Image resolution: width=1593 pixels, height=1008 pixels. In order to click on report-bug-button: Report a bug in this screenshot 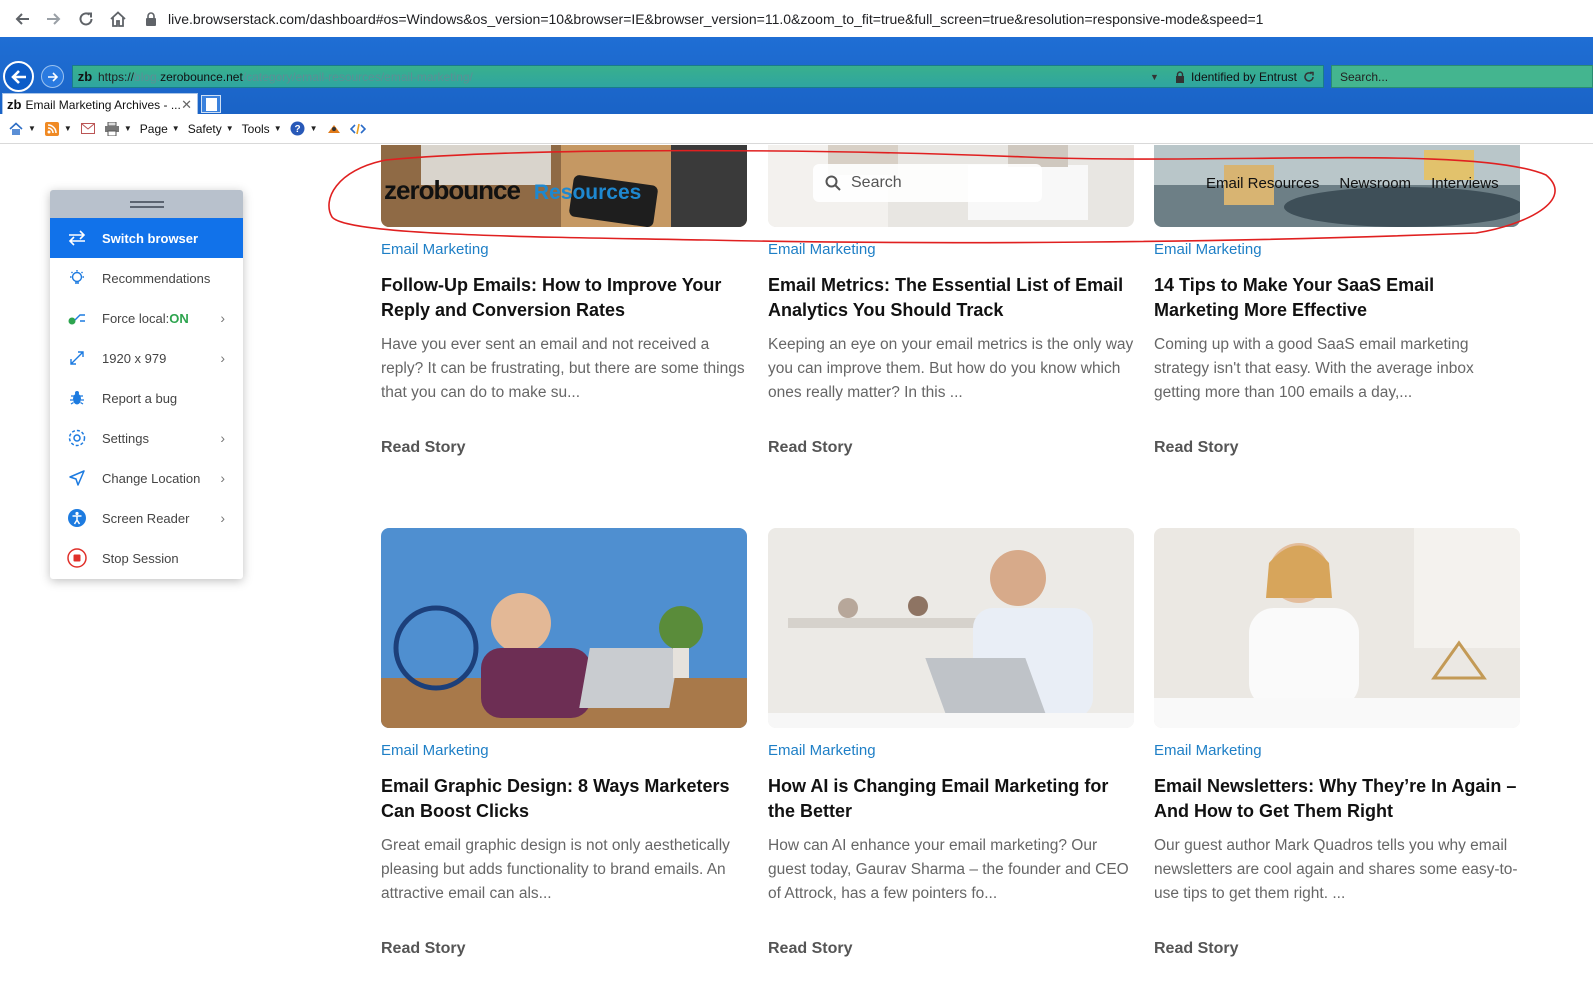, I will do `click(146, 398)`.